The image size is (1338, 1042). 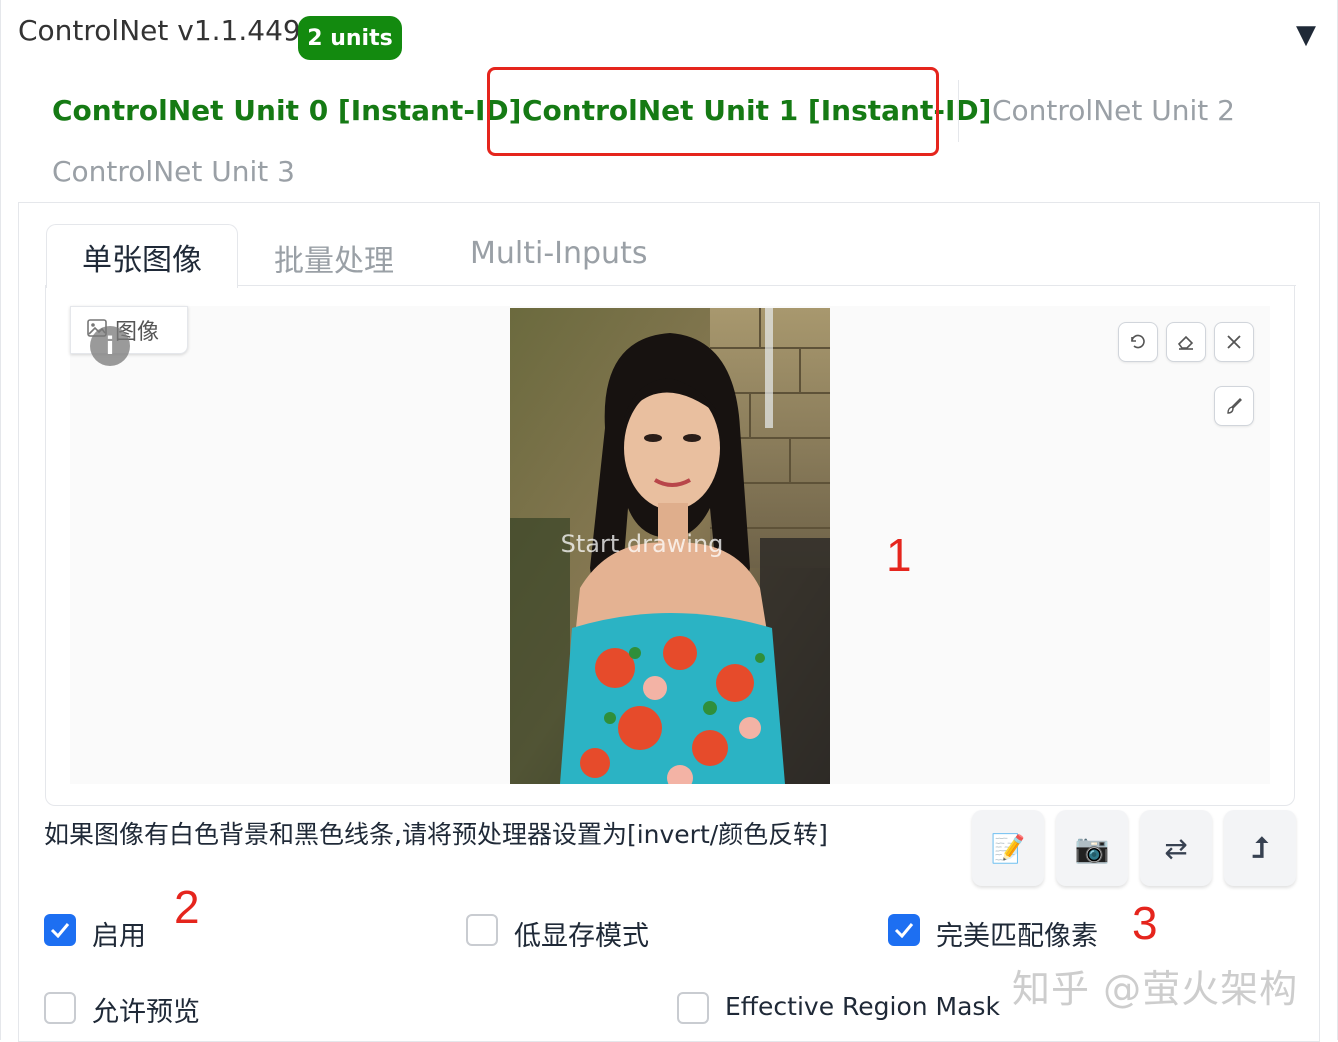 I want to click on close-icon, so click(x=1234, y=342).